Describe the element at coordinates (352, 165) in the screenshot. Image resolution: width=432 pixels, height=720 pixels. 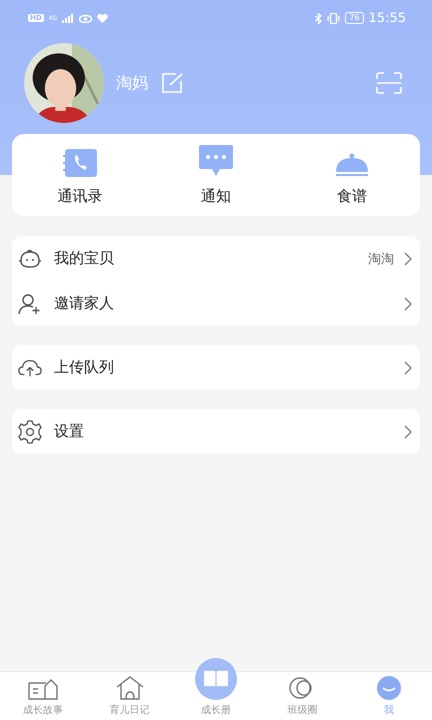
I see `food-cover-icon` at that location.